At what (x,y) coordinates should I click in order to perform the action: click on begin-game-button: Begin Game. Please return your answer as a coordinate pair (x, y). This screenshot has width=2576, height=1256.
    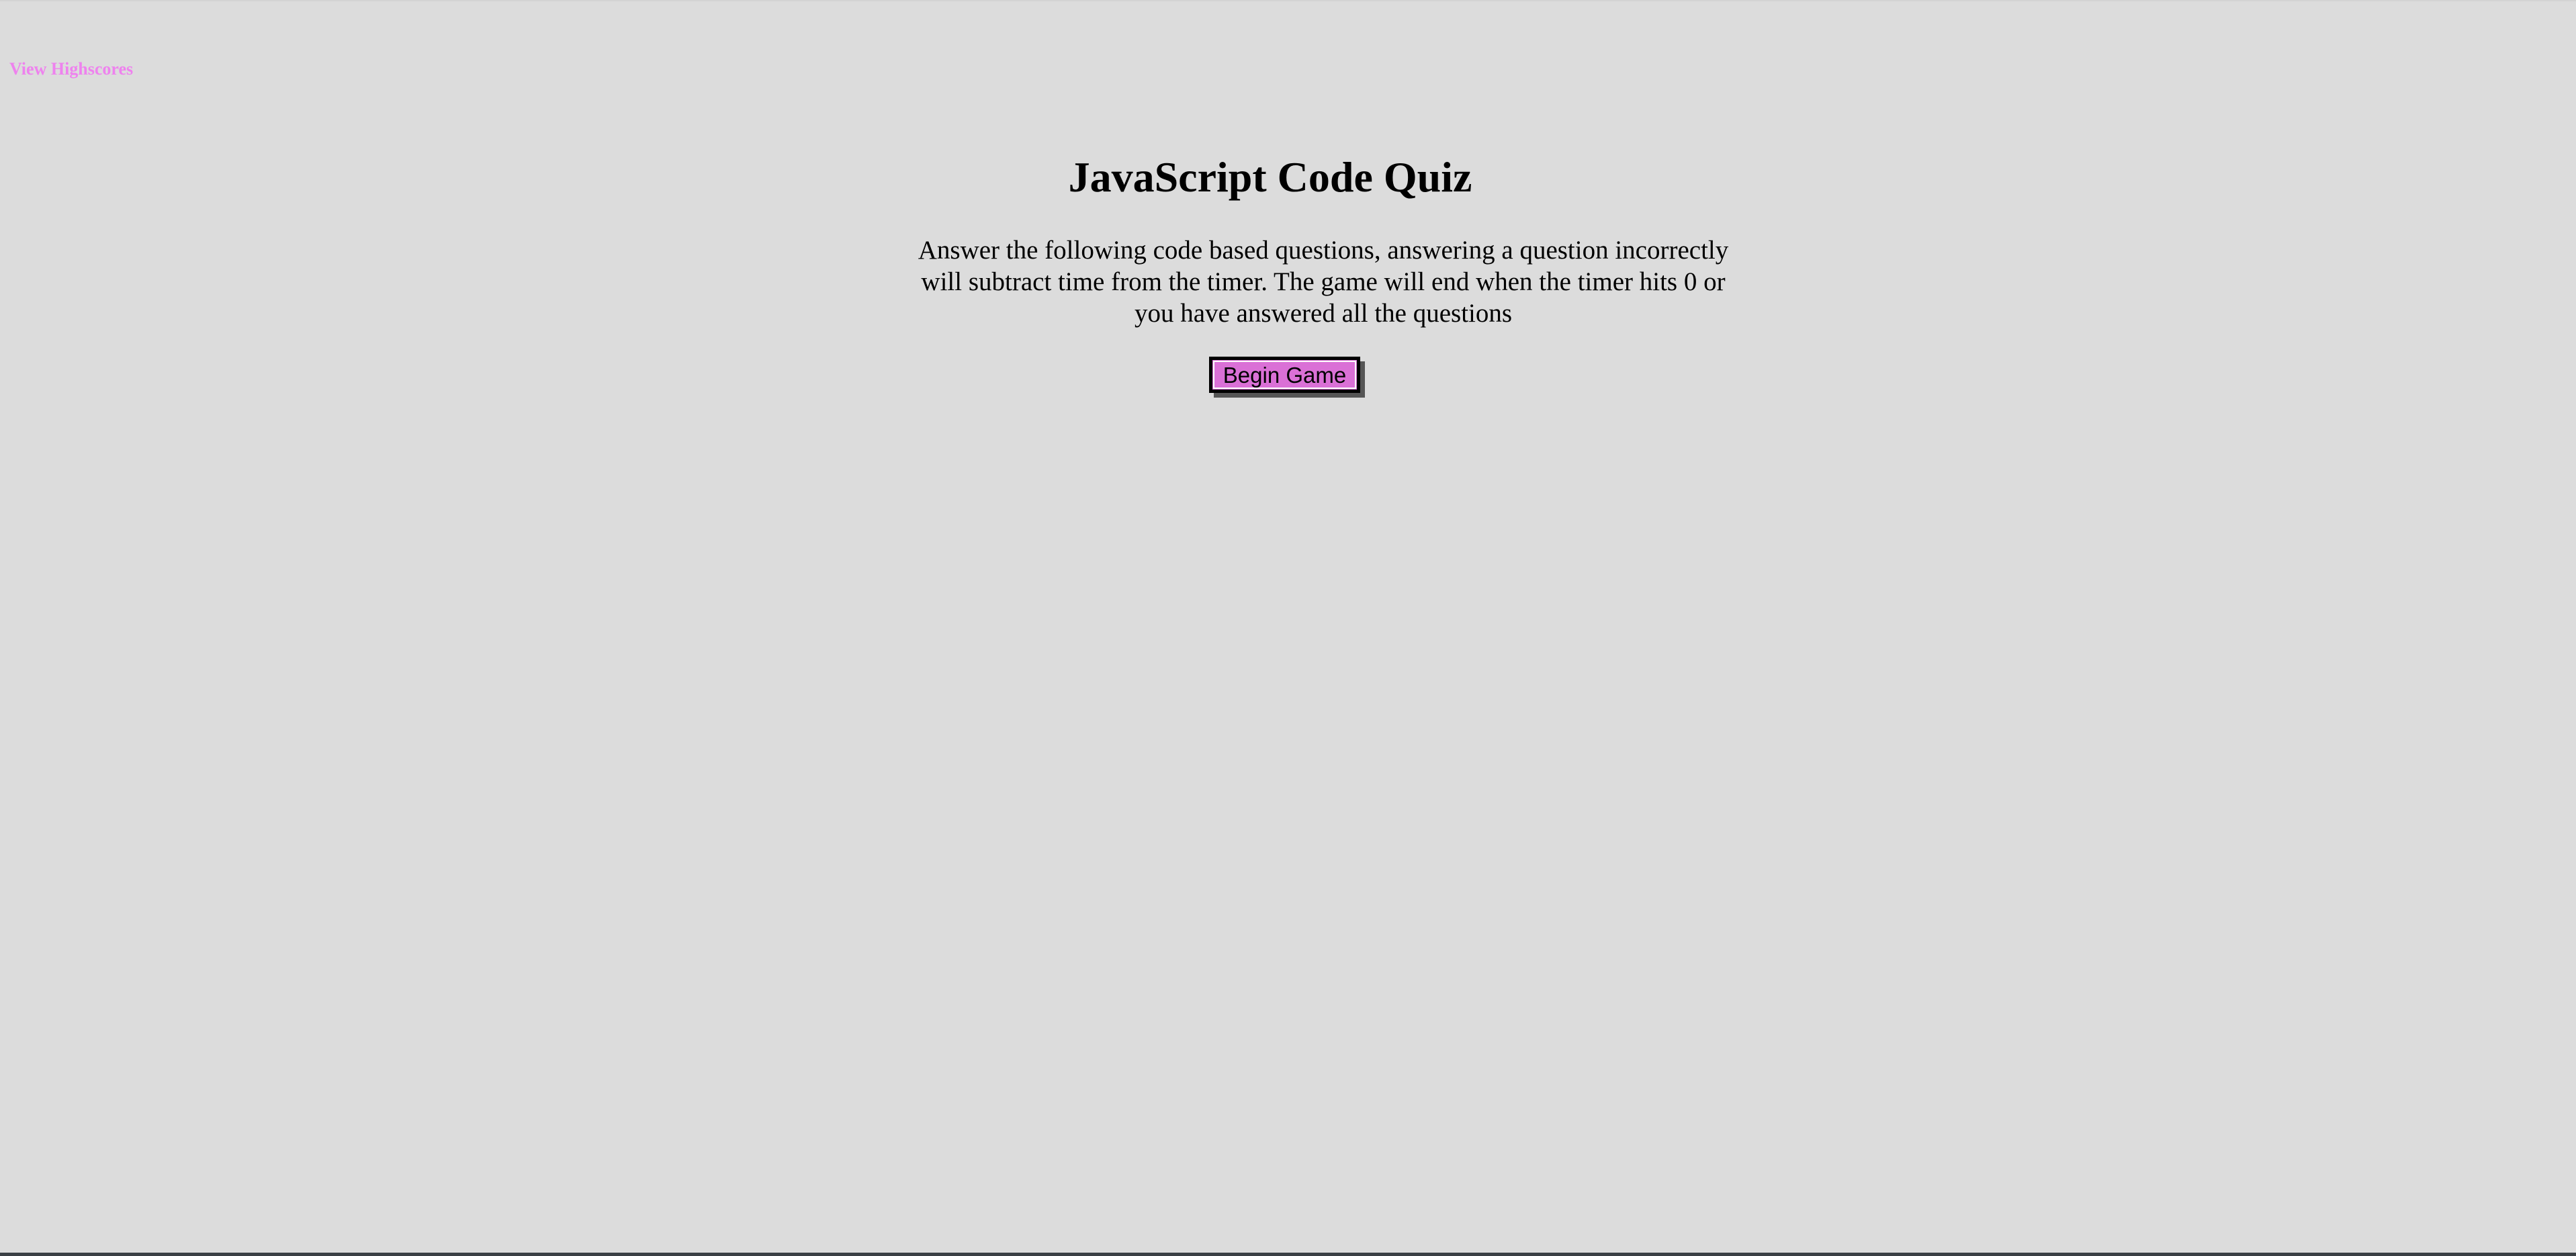
    Looking at the image, I should click on (1285, 375).